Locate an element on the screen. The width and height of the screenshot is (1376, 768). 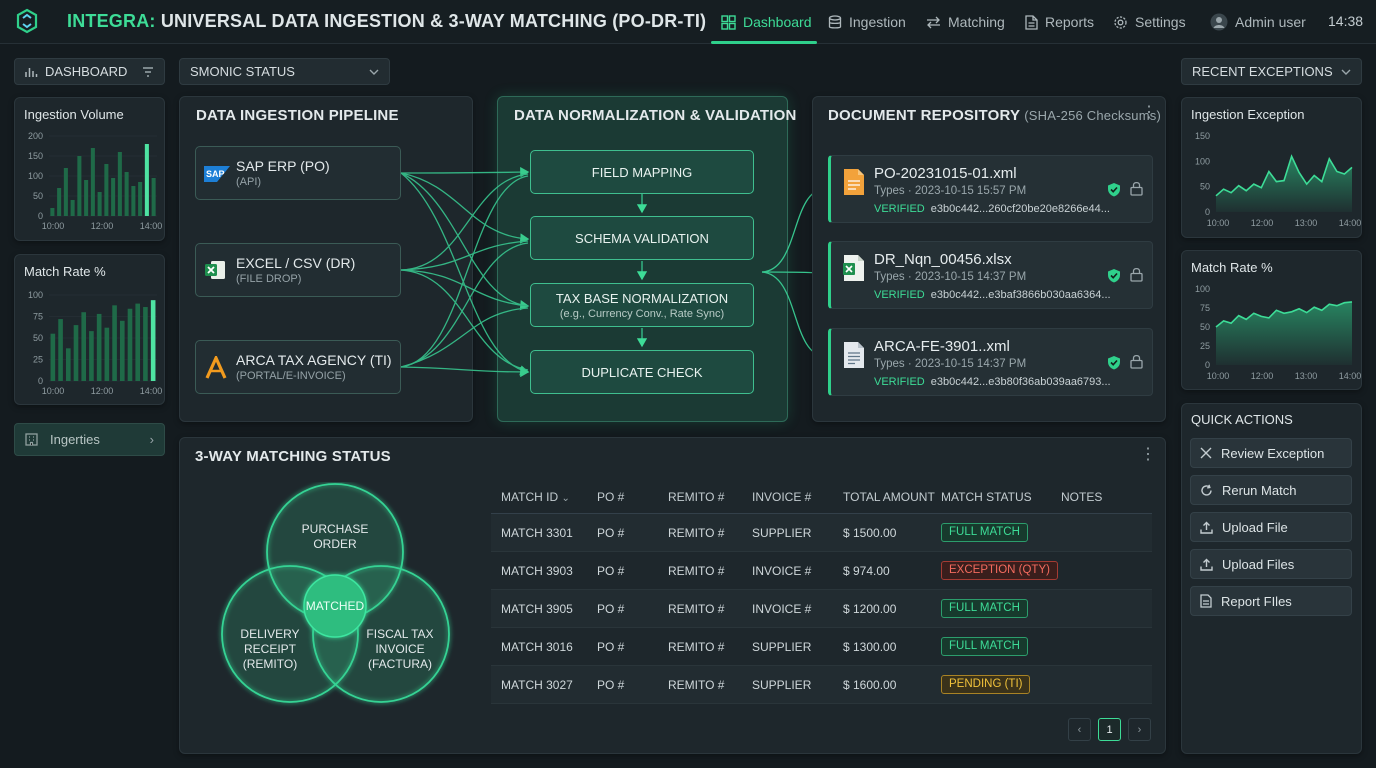
cell-match-id: MATCH 3905 is located at coordinates (537, 609).